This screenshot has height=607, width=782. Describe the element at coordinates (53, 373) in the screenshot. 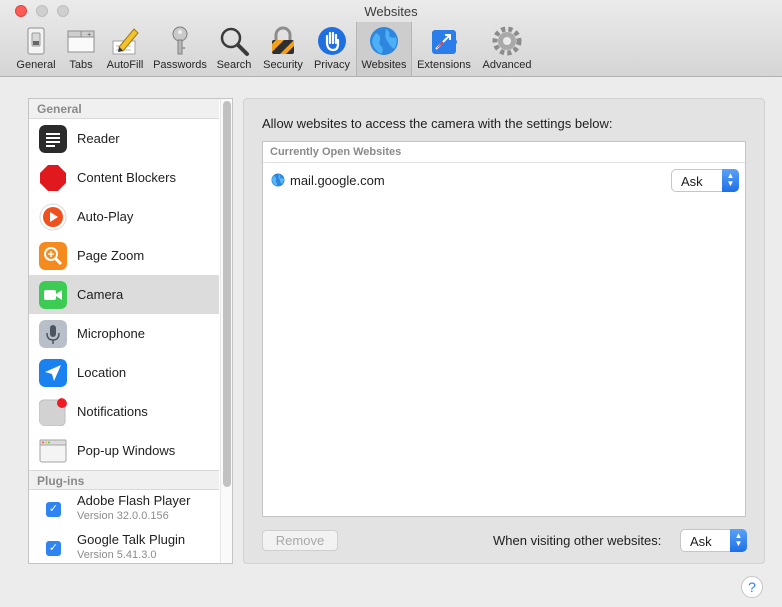

I see `location-arrow-icon` at that location.